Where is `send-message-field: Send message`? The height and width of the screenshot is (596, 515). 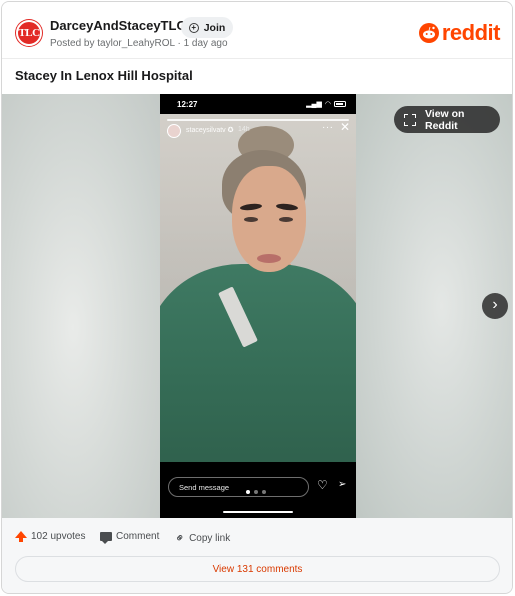 send-message-field: Send message is located at coordinates (238, 487).